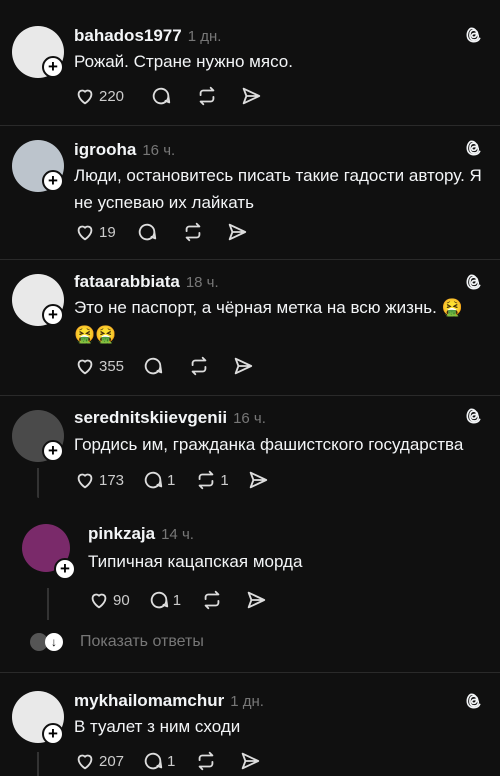  I want to click on username: mykhailomamchur, so click(149, 700).